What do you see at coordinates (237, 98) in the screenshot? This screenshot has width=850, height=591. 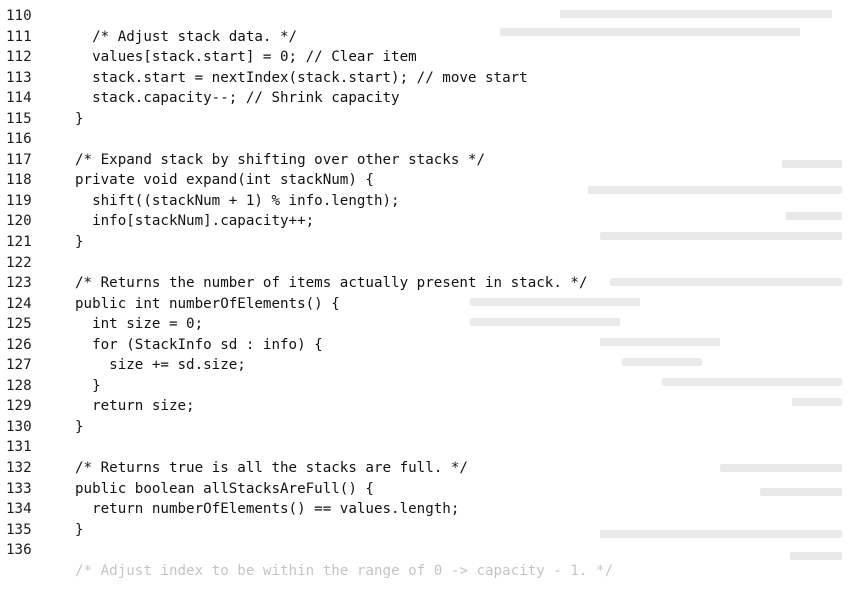 I see `code-text: stack.capacity--; // Shrink capacity` at bounding box center [237, 98].